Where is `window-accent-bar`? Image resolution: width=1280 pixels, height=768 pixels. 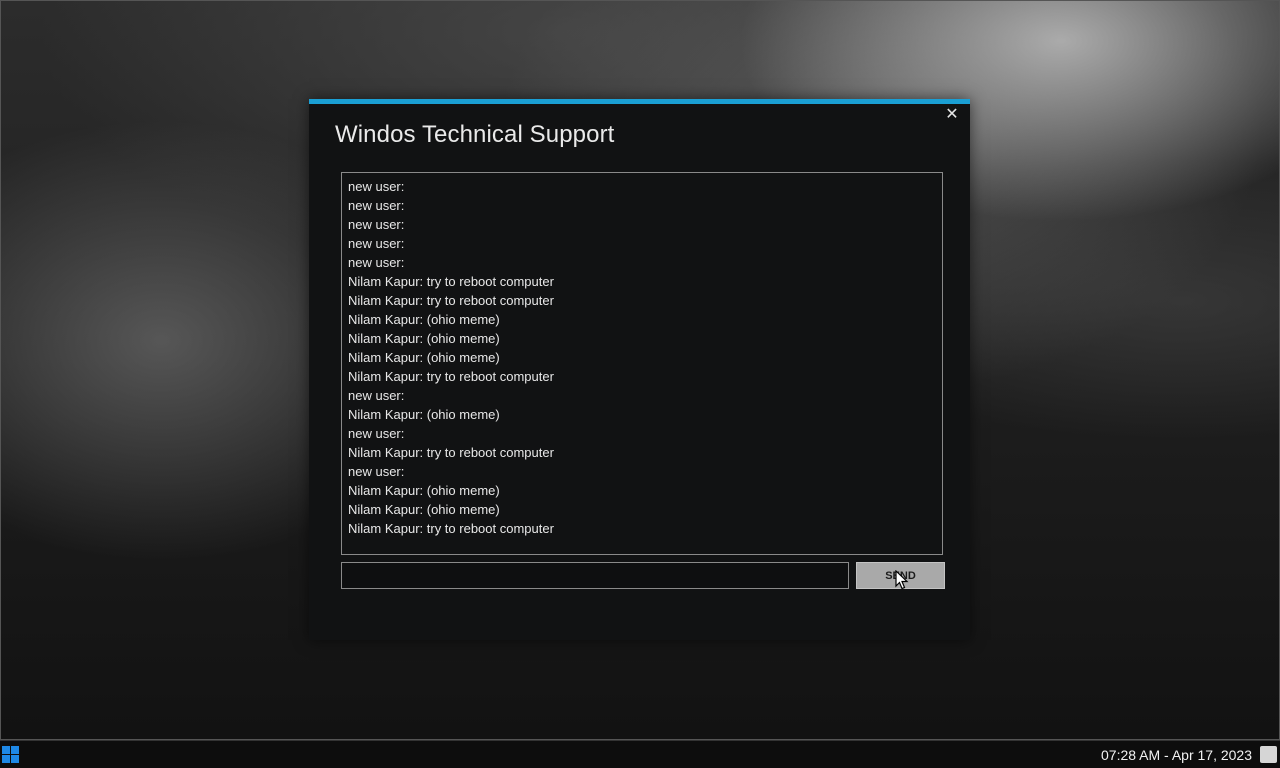 window-accent-bar is located at coordinates (639, 101).